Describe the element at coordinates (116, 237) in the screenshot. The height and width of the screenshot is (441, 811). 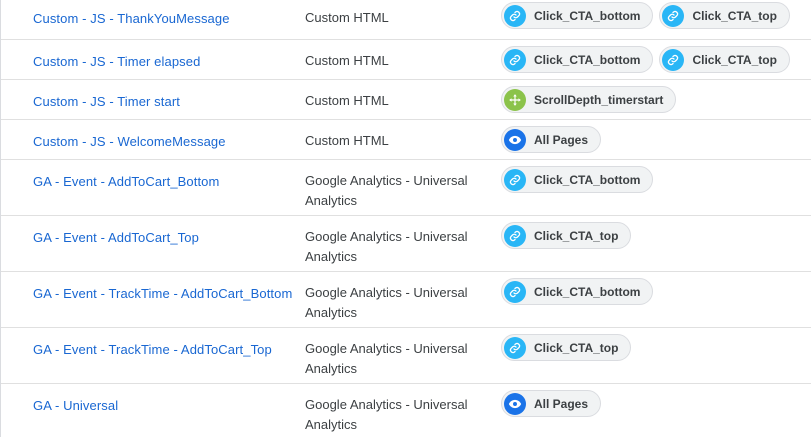
I see `tag-name-link: GA - Event - AddToCart_Top` at that location.